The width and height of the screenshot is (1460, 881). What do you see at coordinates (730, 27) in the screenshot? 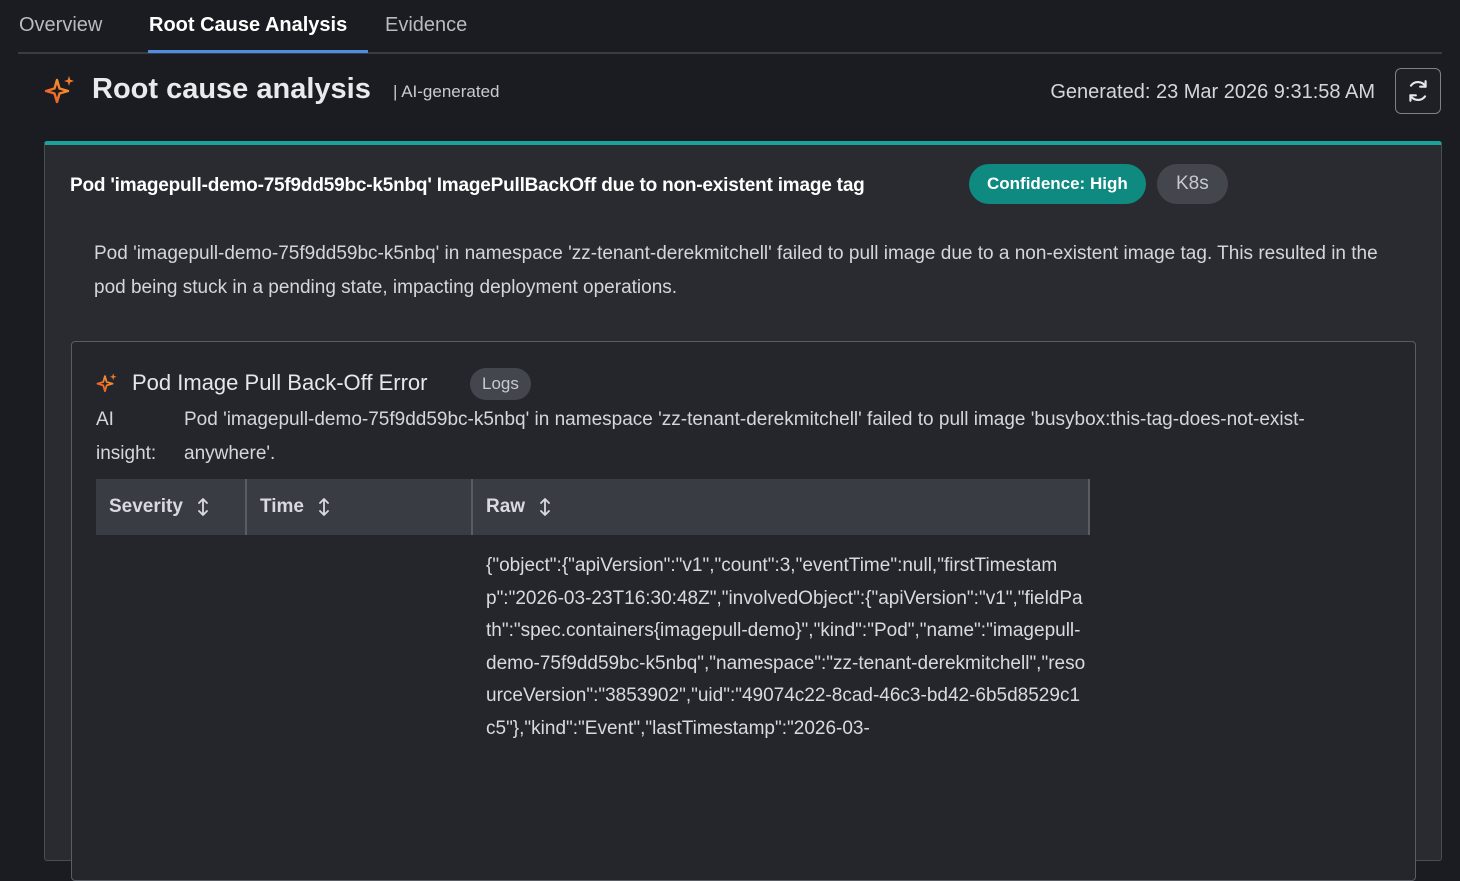
I see `tab-bar: Overview Root Cause Analysis Evidence` at bounding box center [730, 27].